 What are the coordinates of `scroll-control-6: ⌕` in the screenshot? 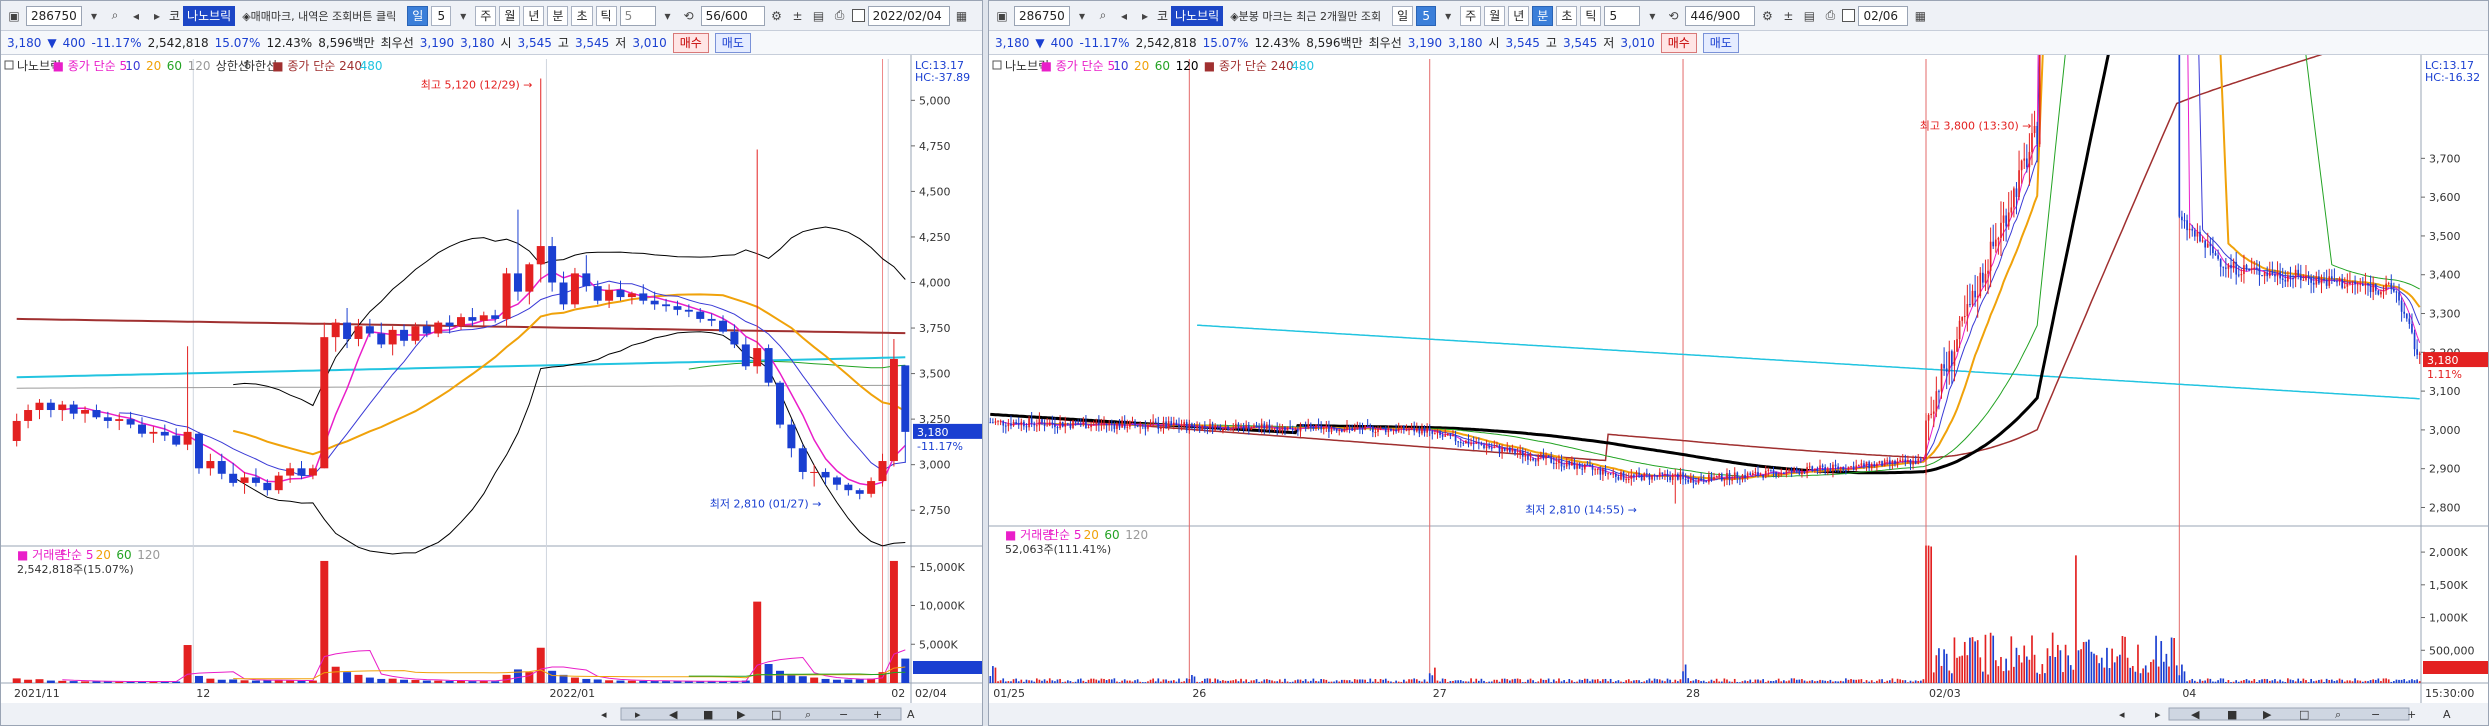 It's located at (2338, 714).